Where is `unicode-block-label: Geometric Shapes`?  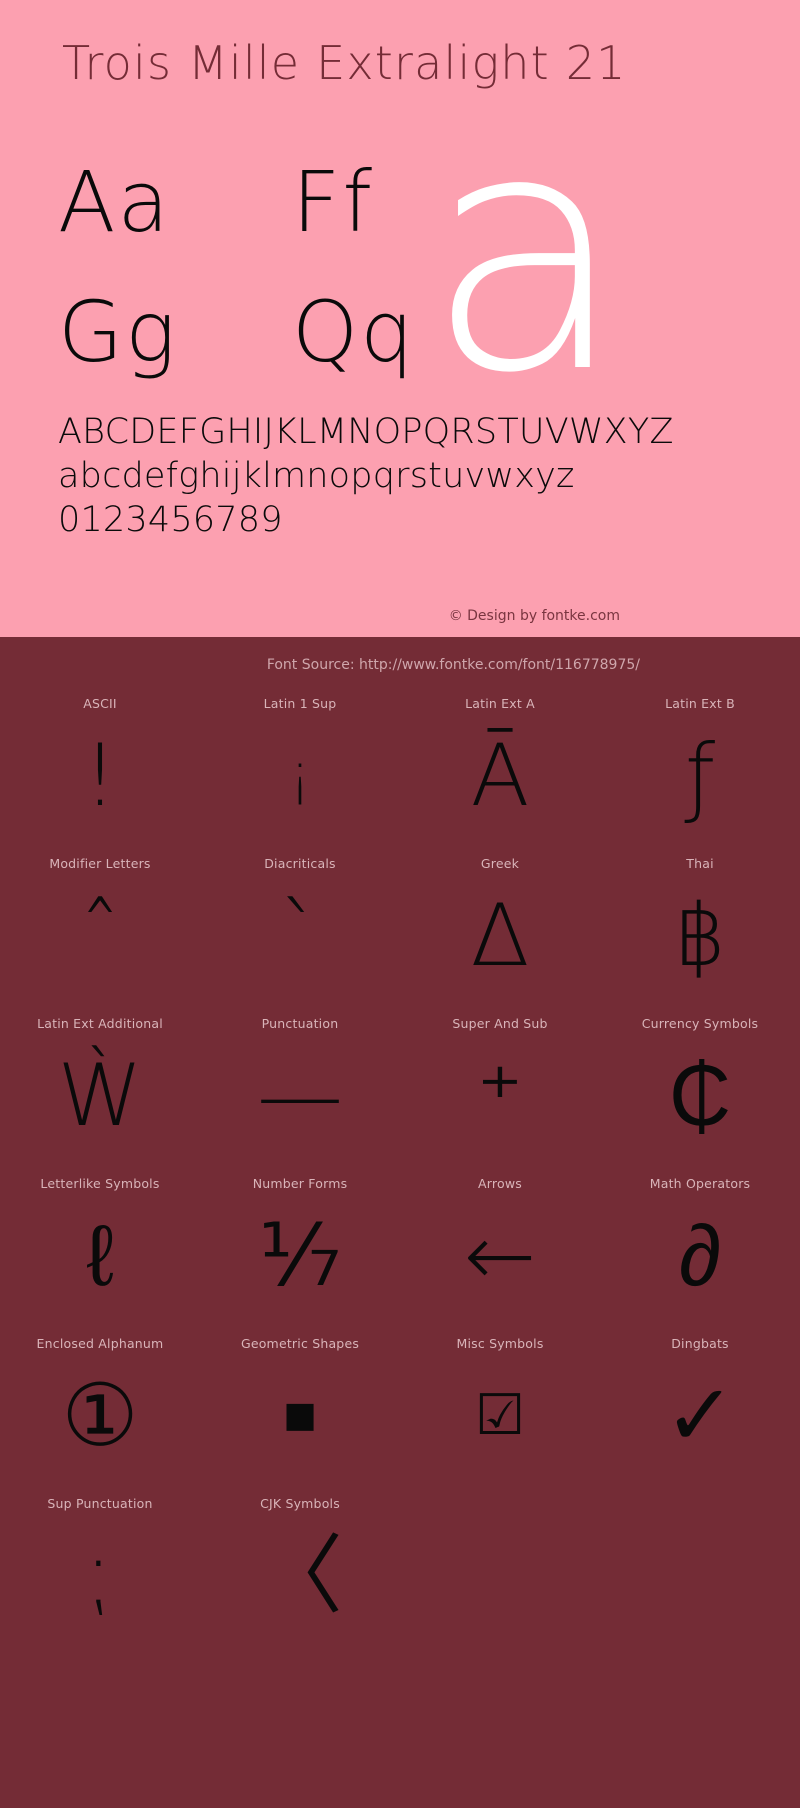
unicode-block-label: Geometric Shapes is located at coordinates (300, 1343).